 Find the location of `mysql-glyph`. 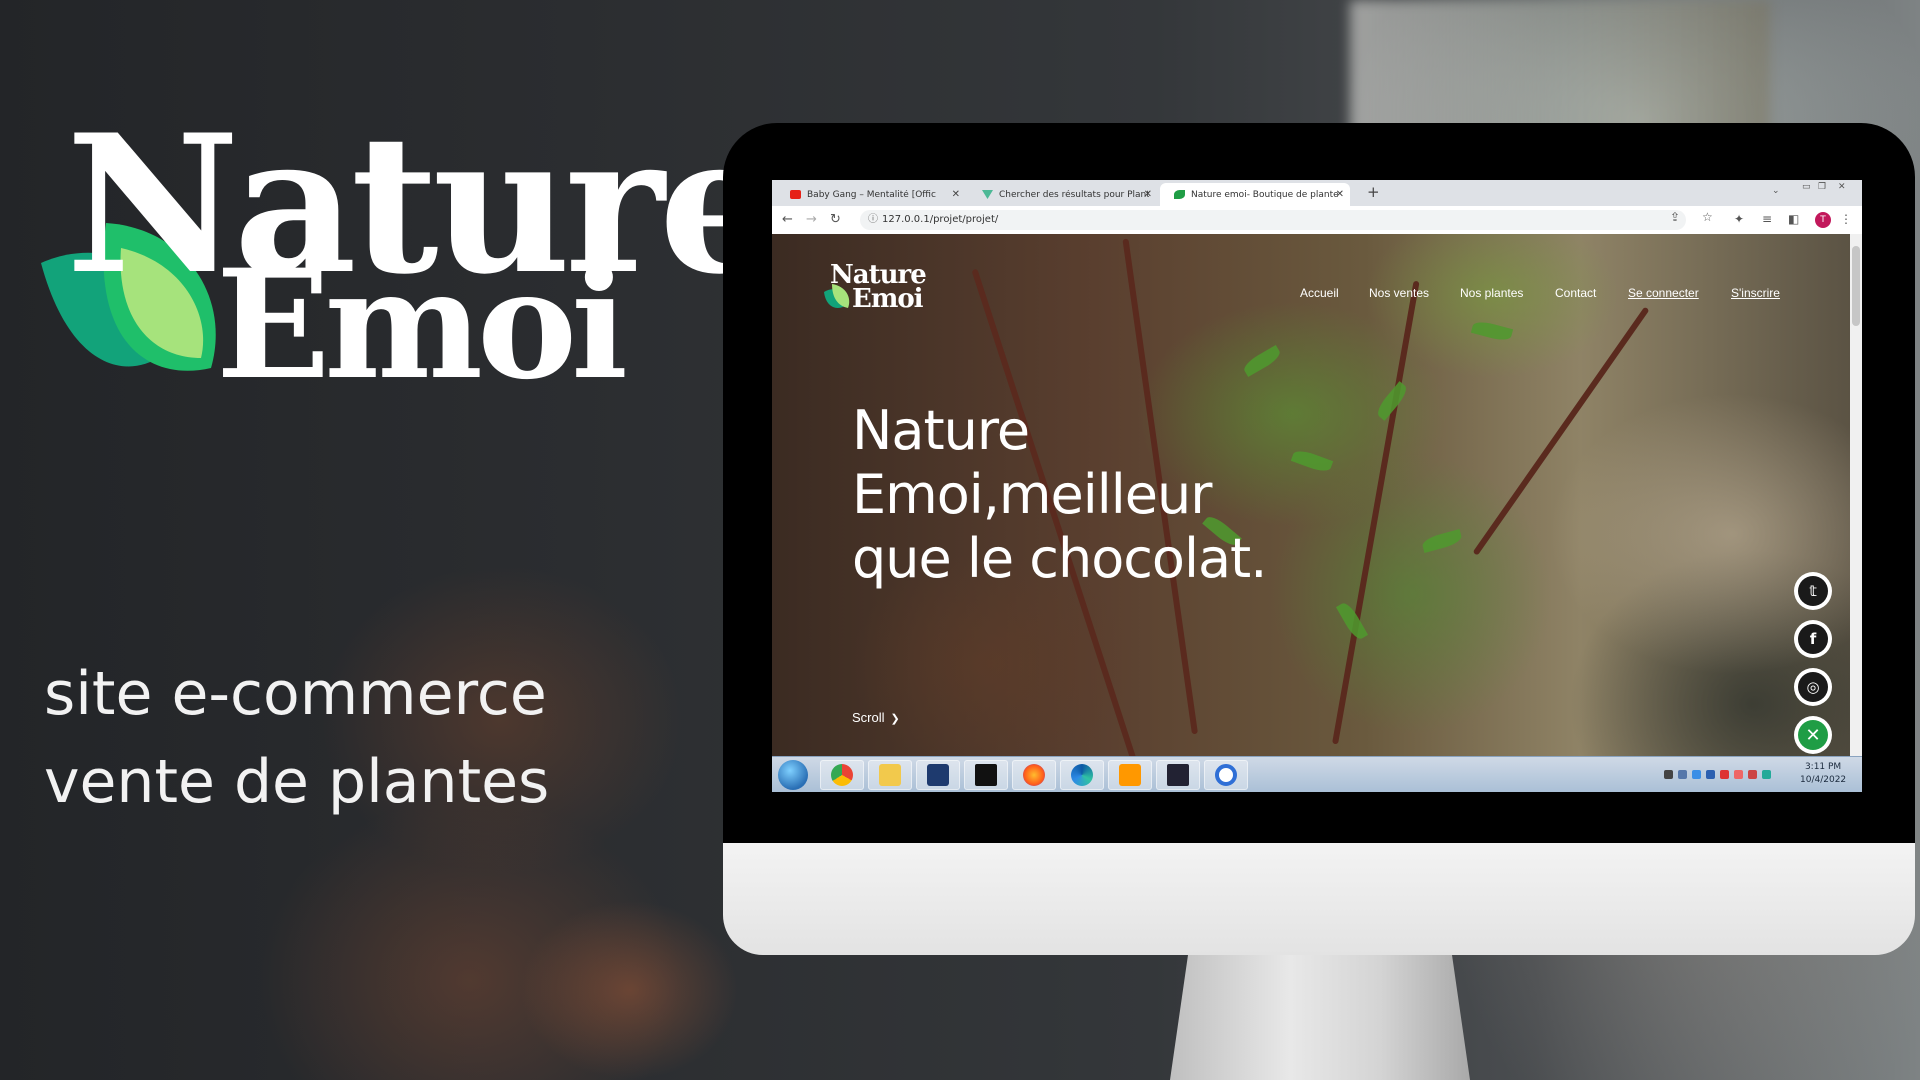

mysql-glyph is located at coordinates (1178, 775).